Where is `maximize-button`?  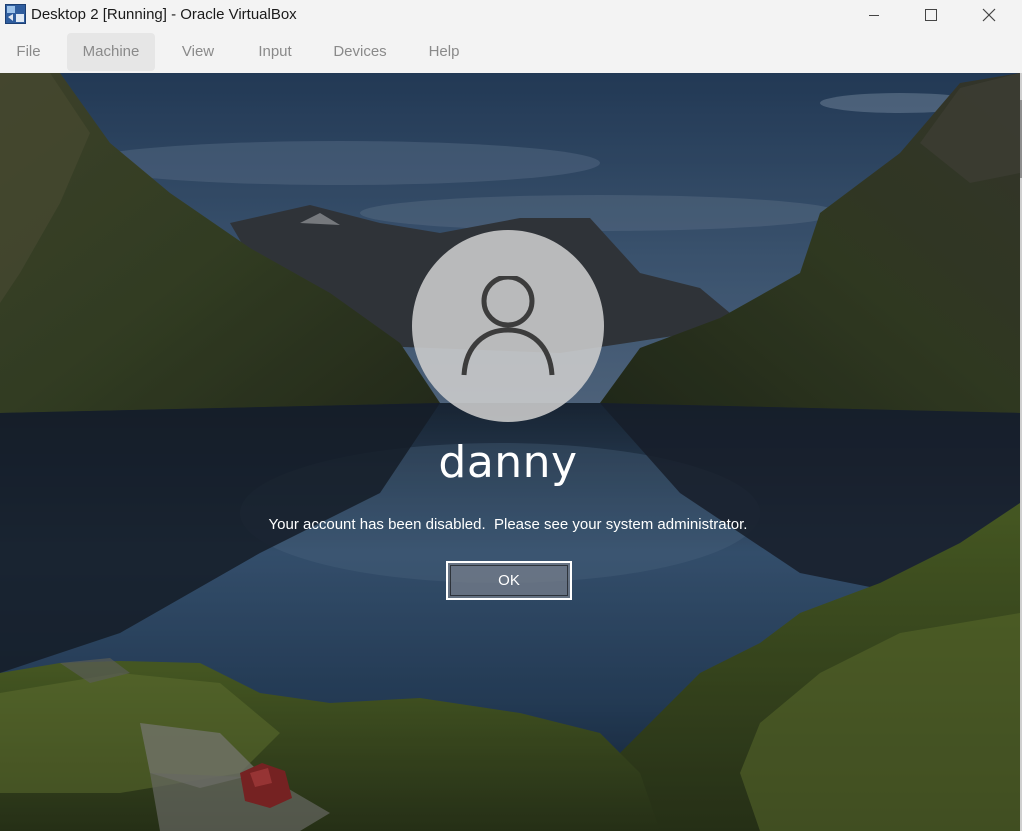 maximize-button is located at coordinates (931, 15).